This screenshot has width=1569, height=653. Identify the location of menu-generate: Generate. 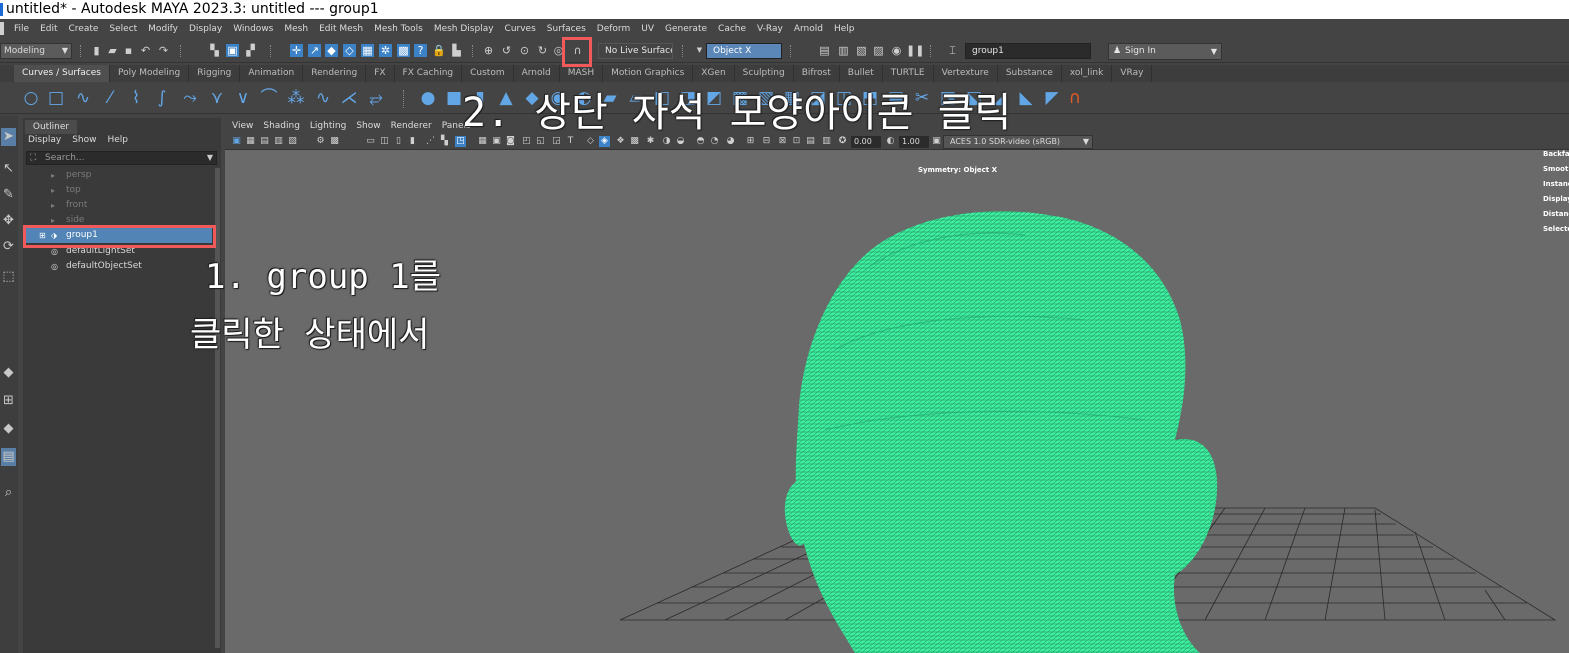
(686, 29).